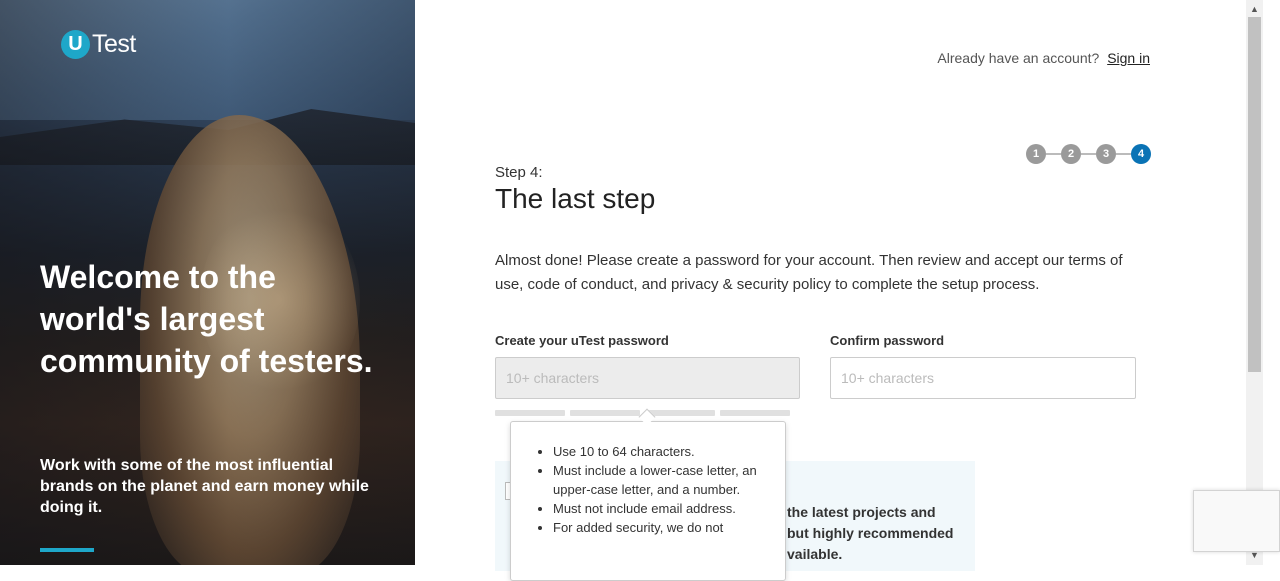 The height and width of the screenshot is (581, 1280). What do you see at coordinates (983, 378) in the screenshot?
I see `confirm-password-input: 10+ characters` at bounding box center [983, 378].